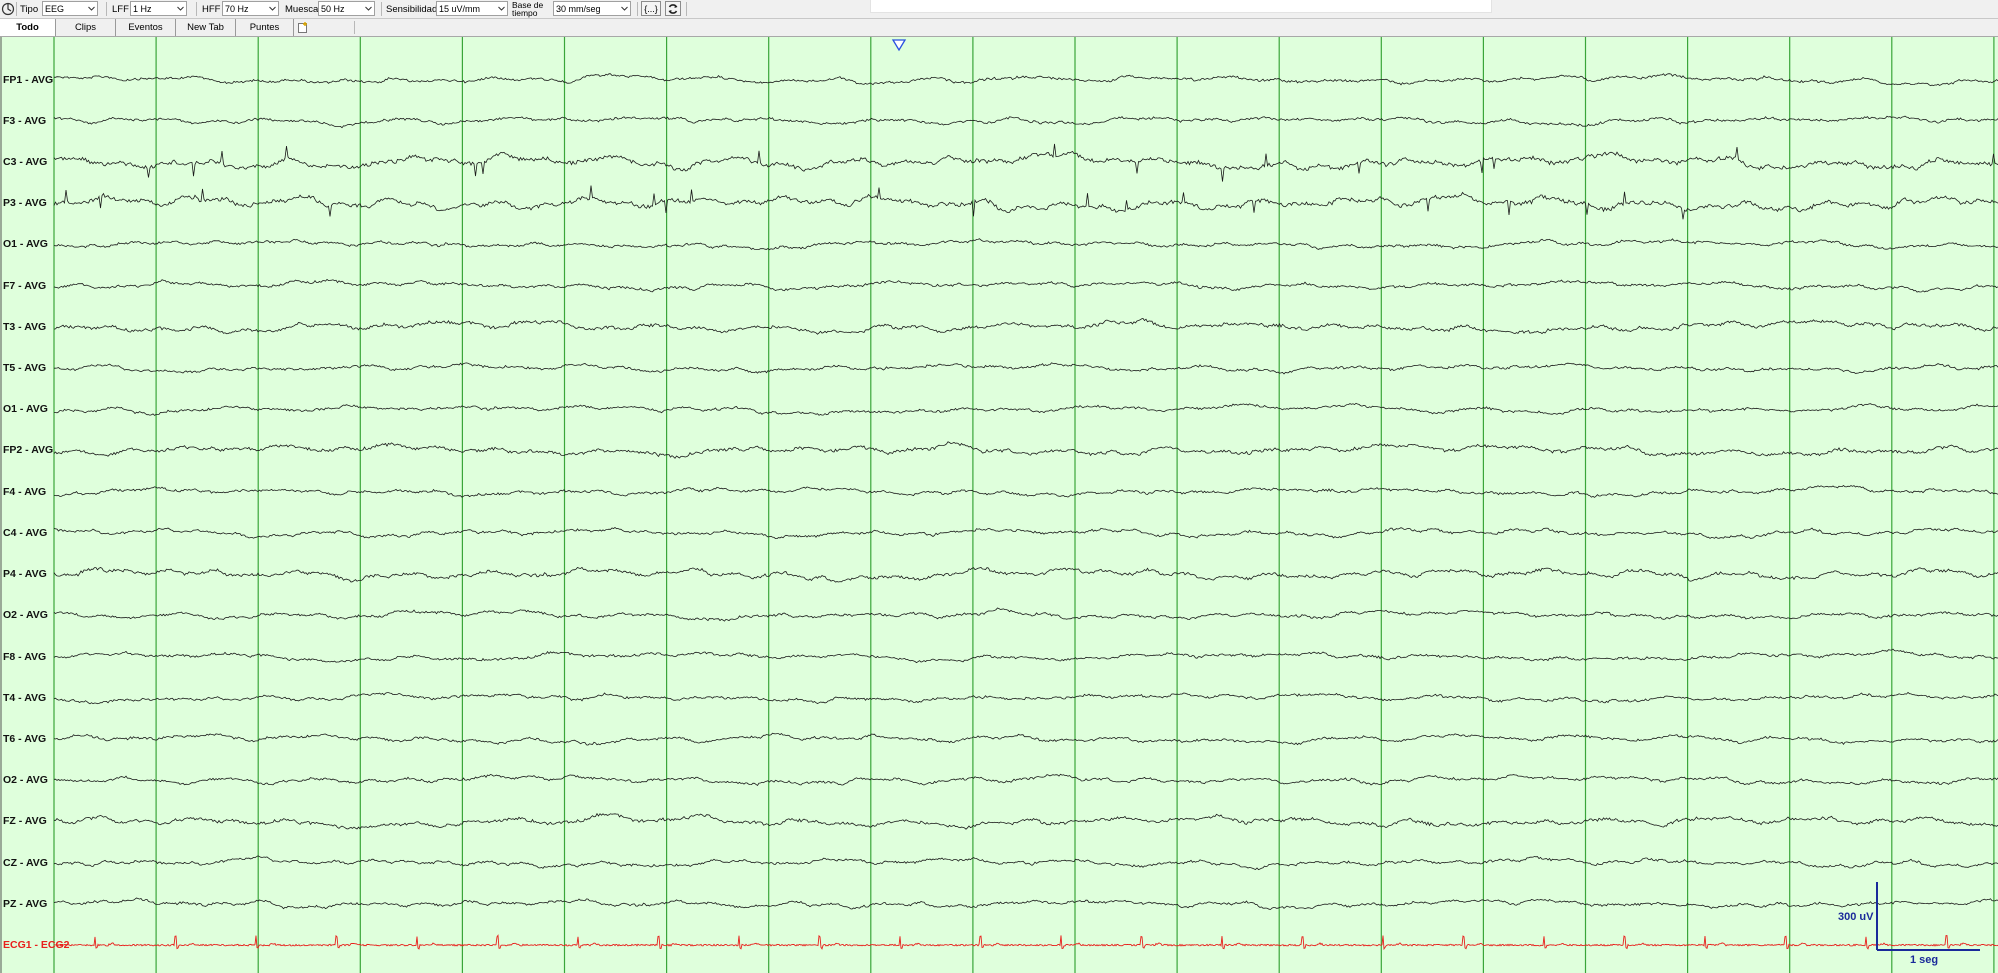 The width and height of the screenshot is (1998, 973). I want to click on app-menu-icon, so click(8, 9).